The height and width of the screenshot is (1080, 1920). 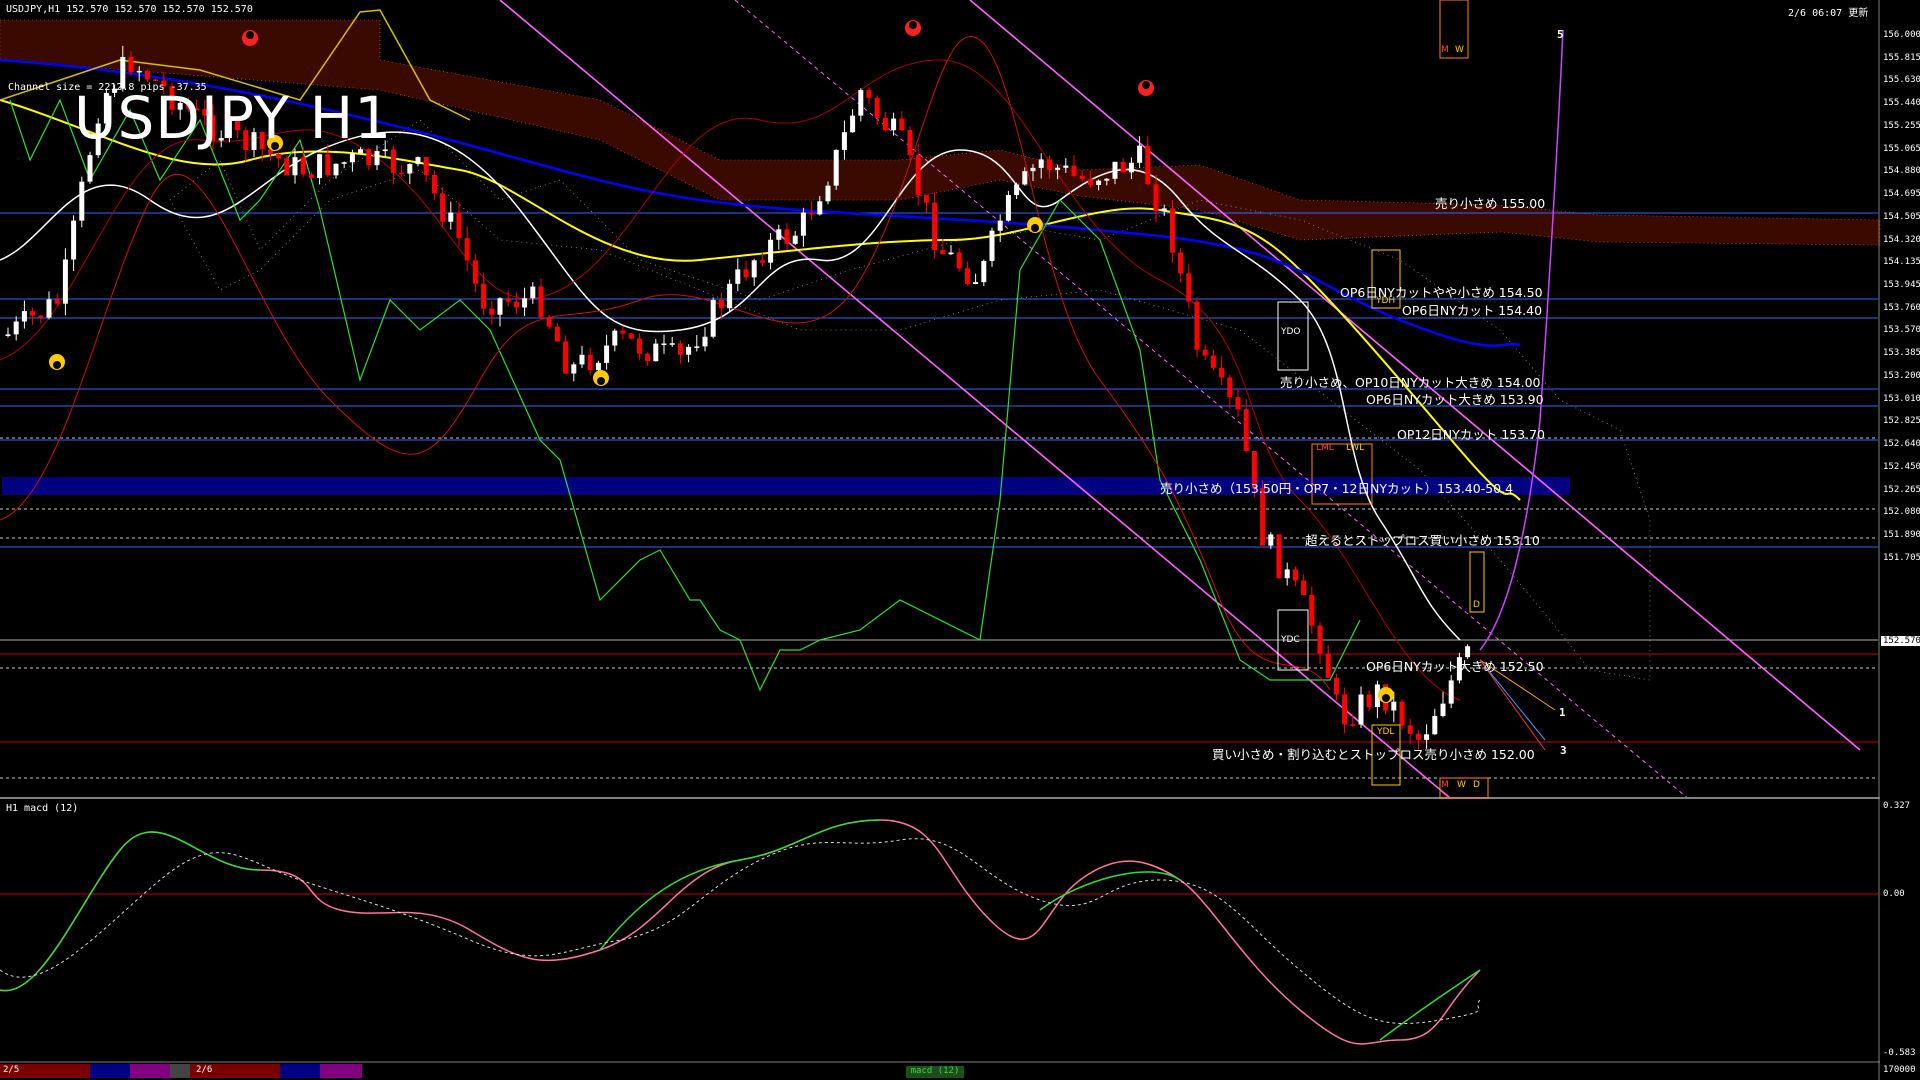 I want to click on price-axis-label: 154.135, so click(x=1901, y=262).